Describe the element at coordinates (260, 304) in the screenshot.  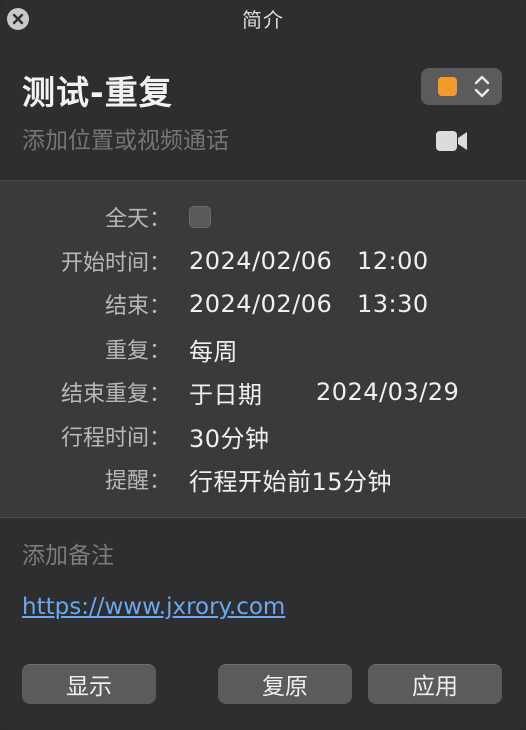
I see `end-date: 2024/02/06` at that location.